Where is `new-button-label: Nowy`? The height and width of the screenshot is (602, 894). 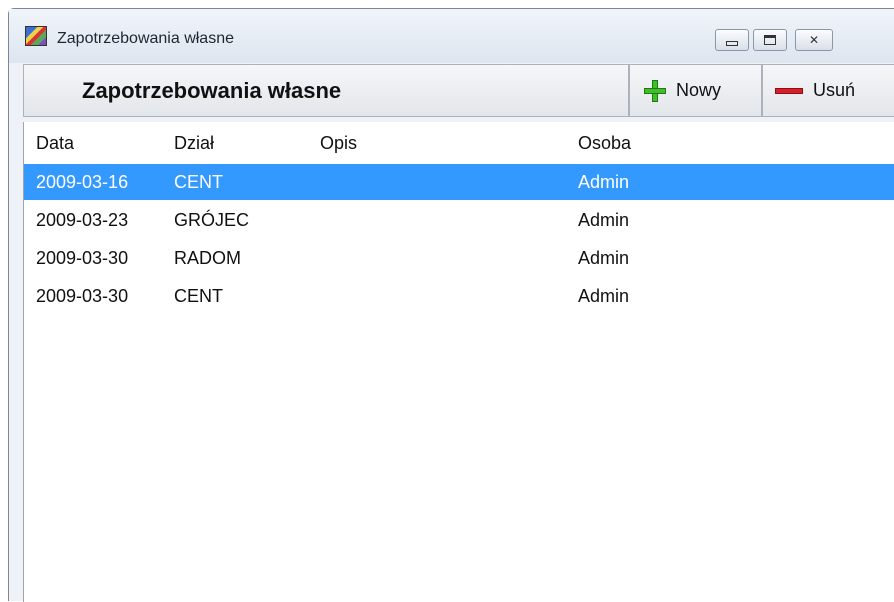
new-button-label: Nowy is located at coordinates (699, 90).